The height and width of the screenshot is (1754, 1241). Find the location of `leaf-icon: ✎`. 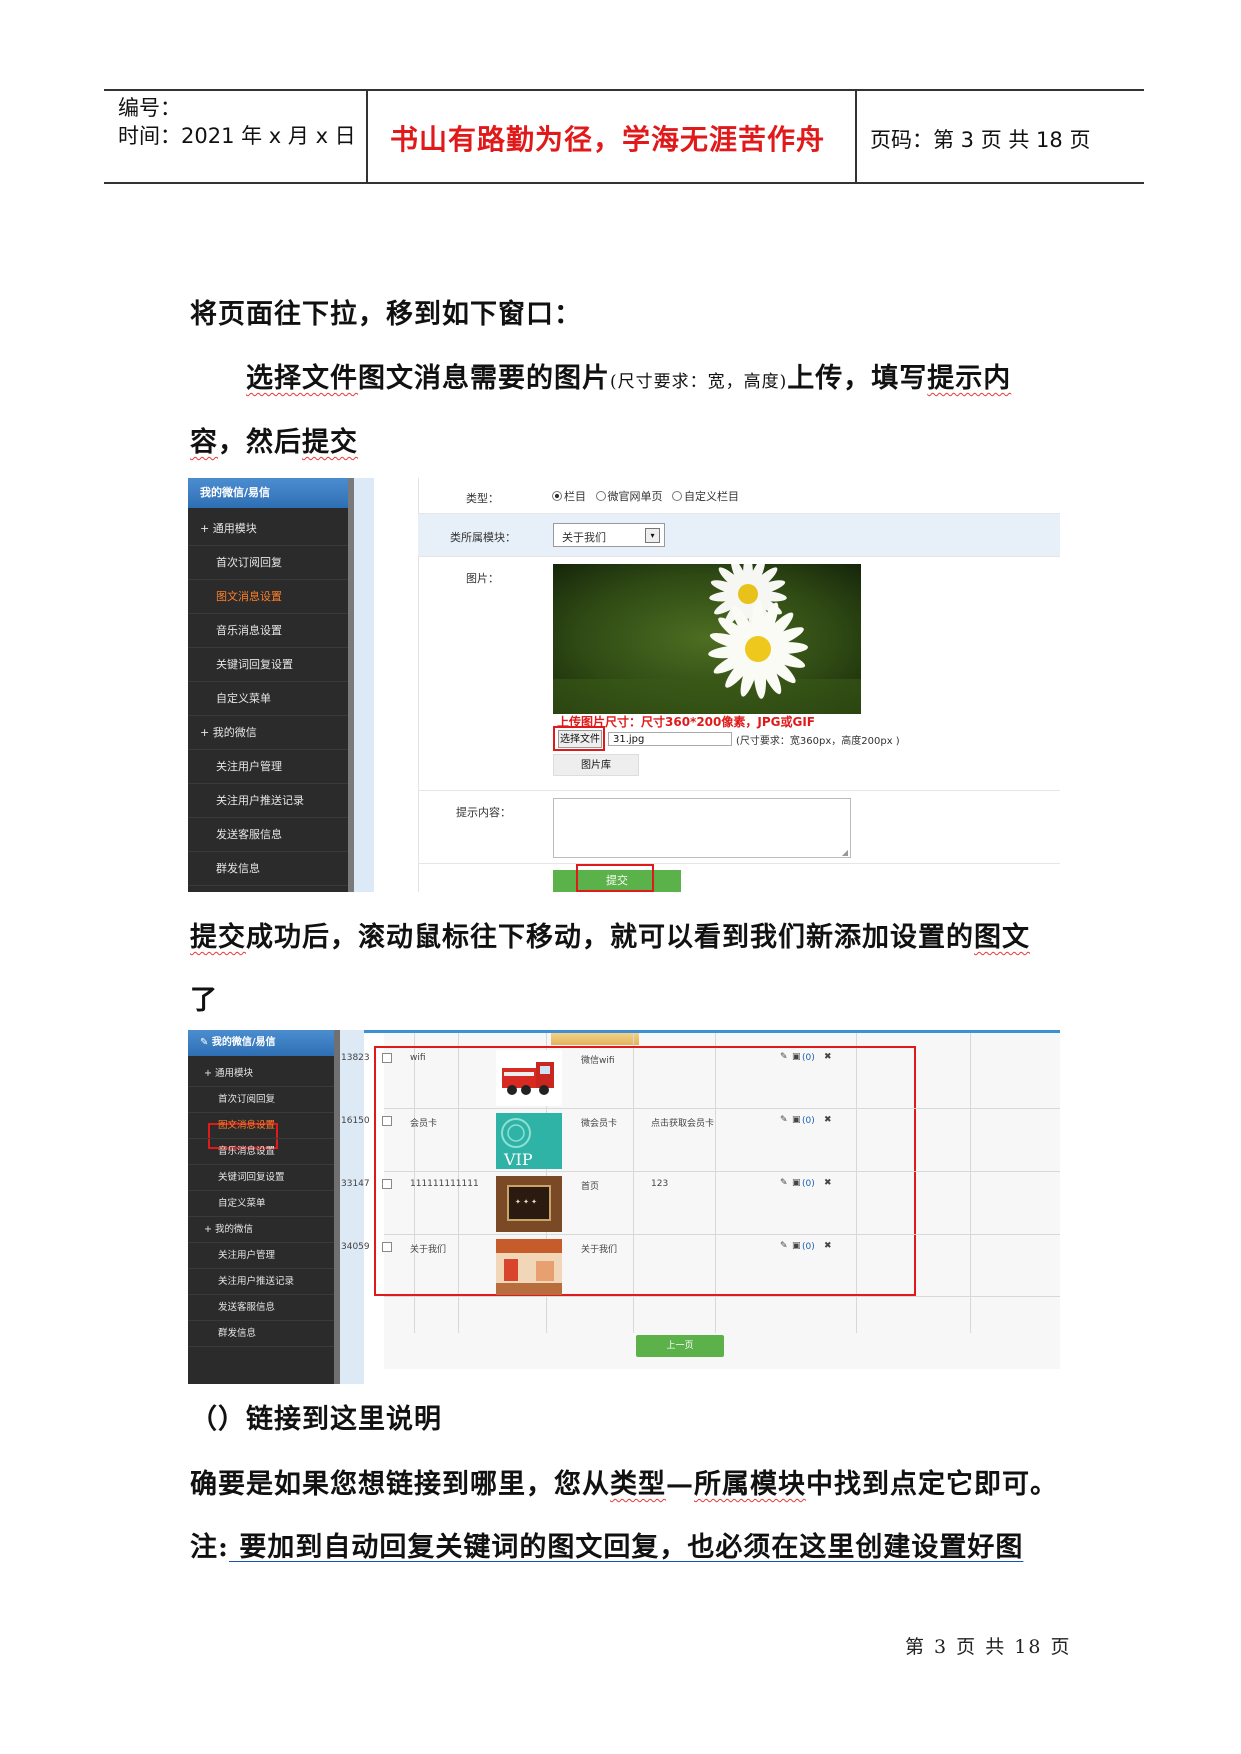

leaf-icon: ✎ is located at coordinates (206, 1042).